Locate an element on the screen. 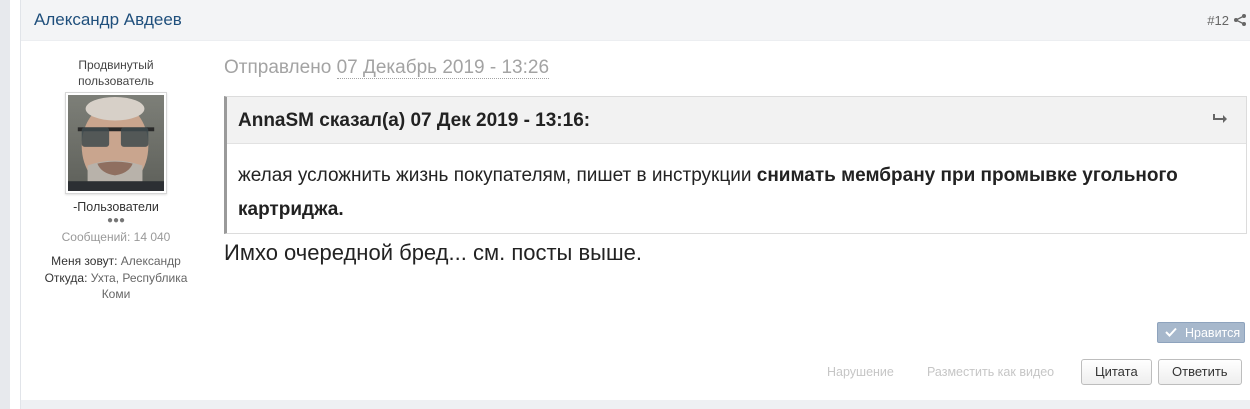  reply-button: Ответить is located at coordinates (1200, 372).